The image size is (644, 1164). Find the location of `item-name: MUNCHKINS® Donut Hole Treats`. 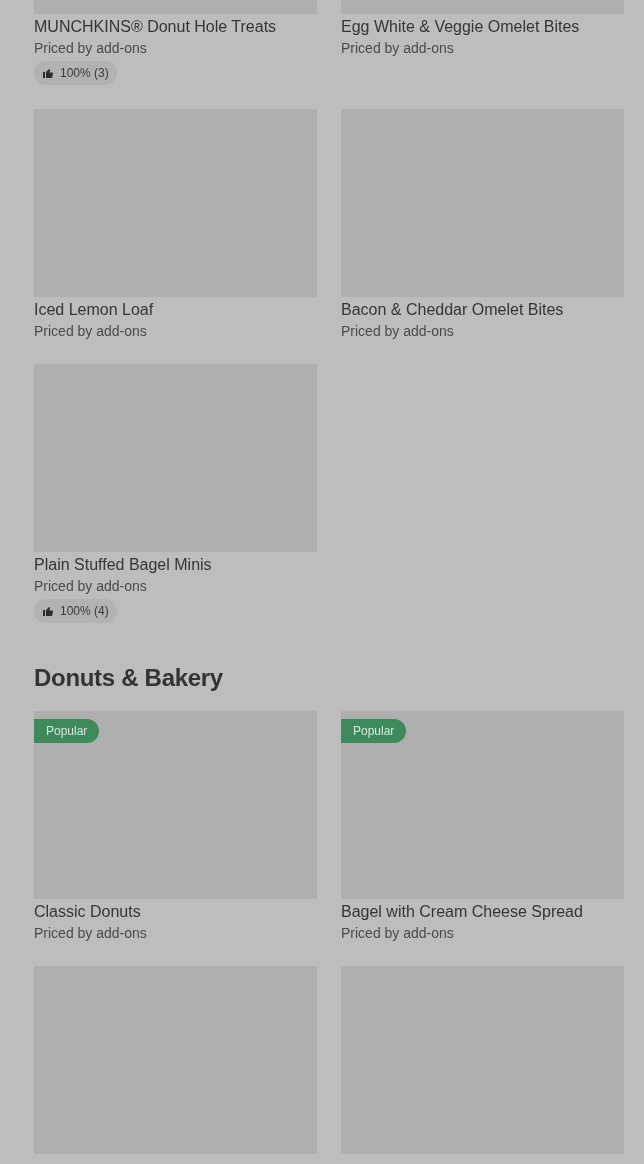

item-name: MUNCHKINS® Donut Hole Treats is located at coordinates (155, 27).